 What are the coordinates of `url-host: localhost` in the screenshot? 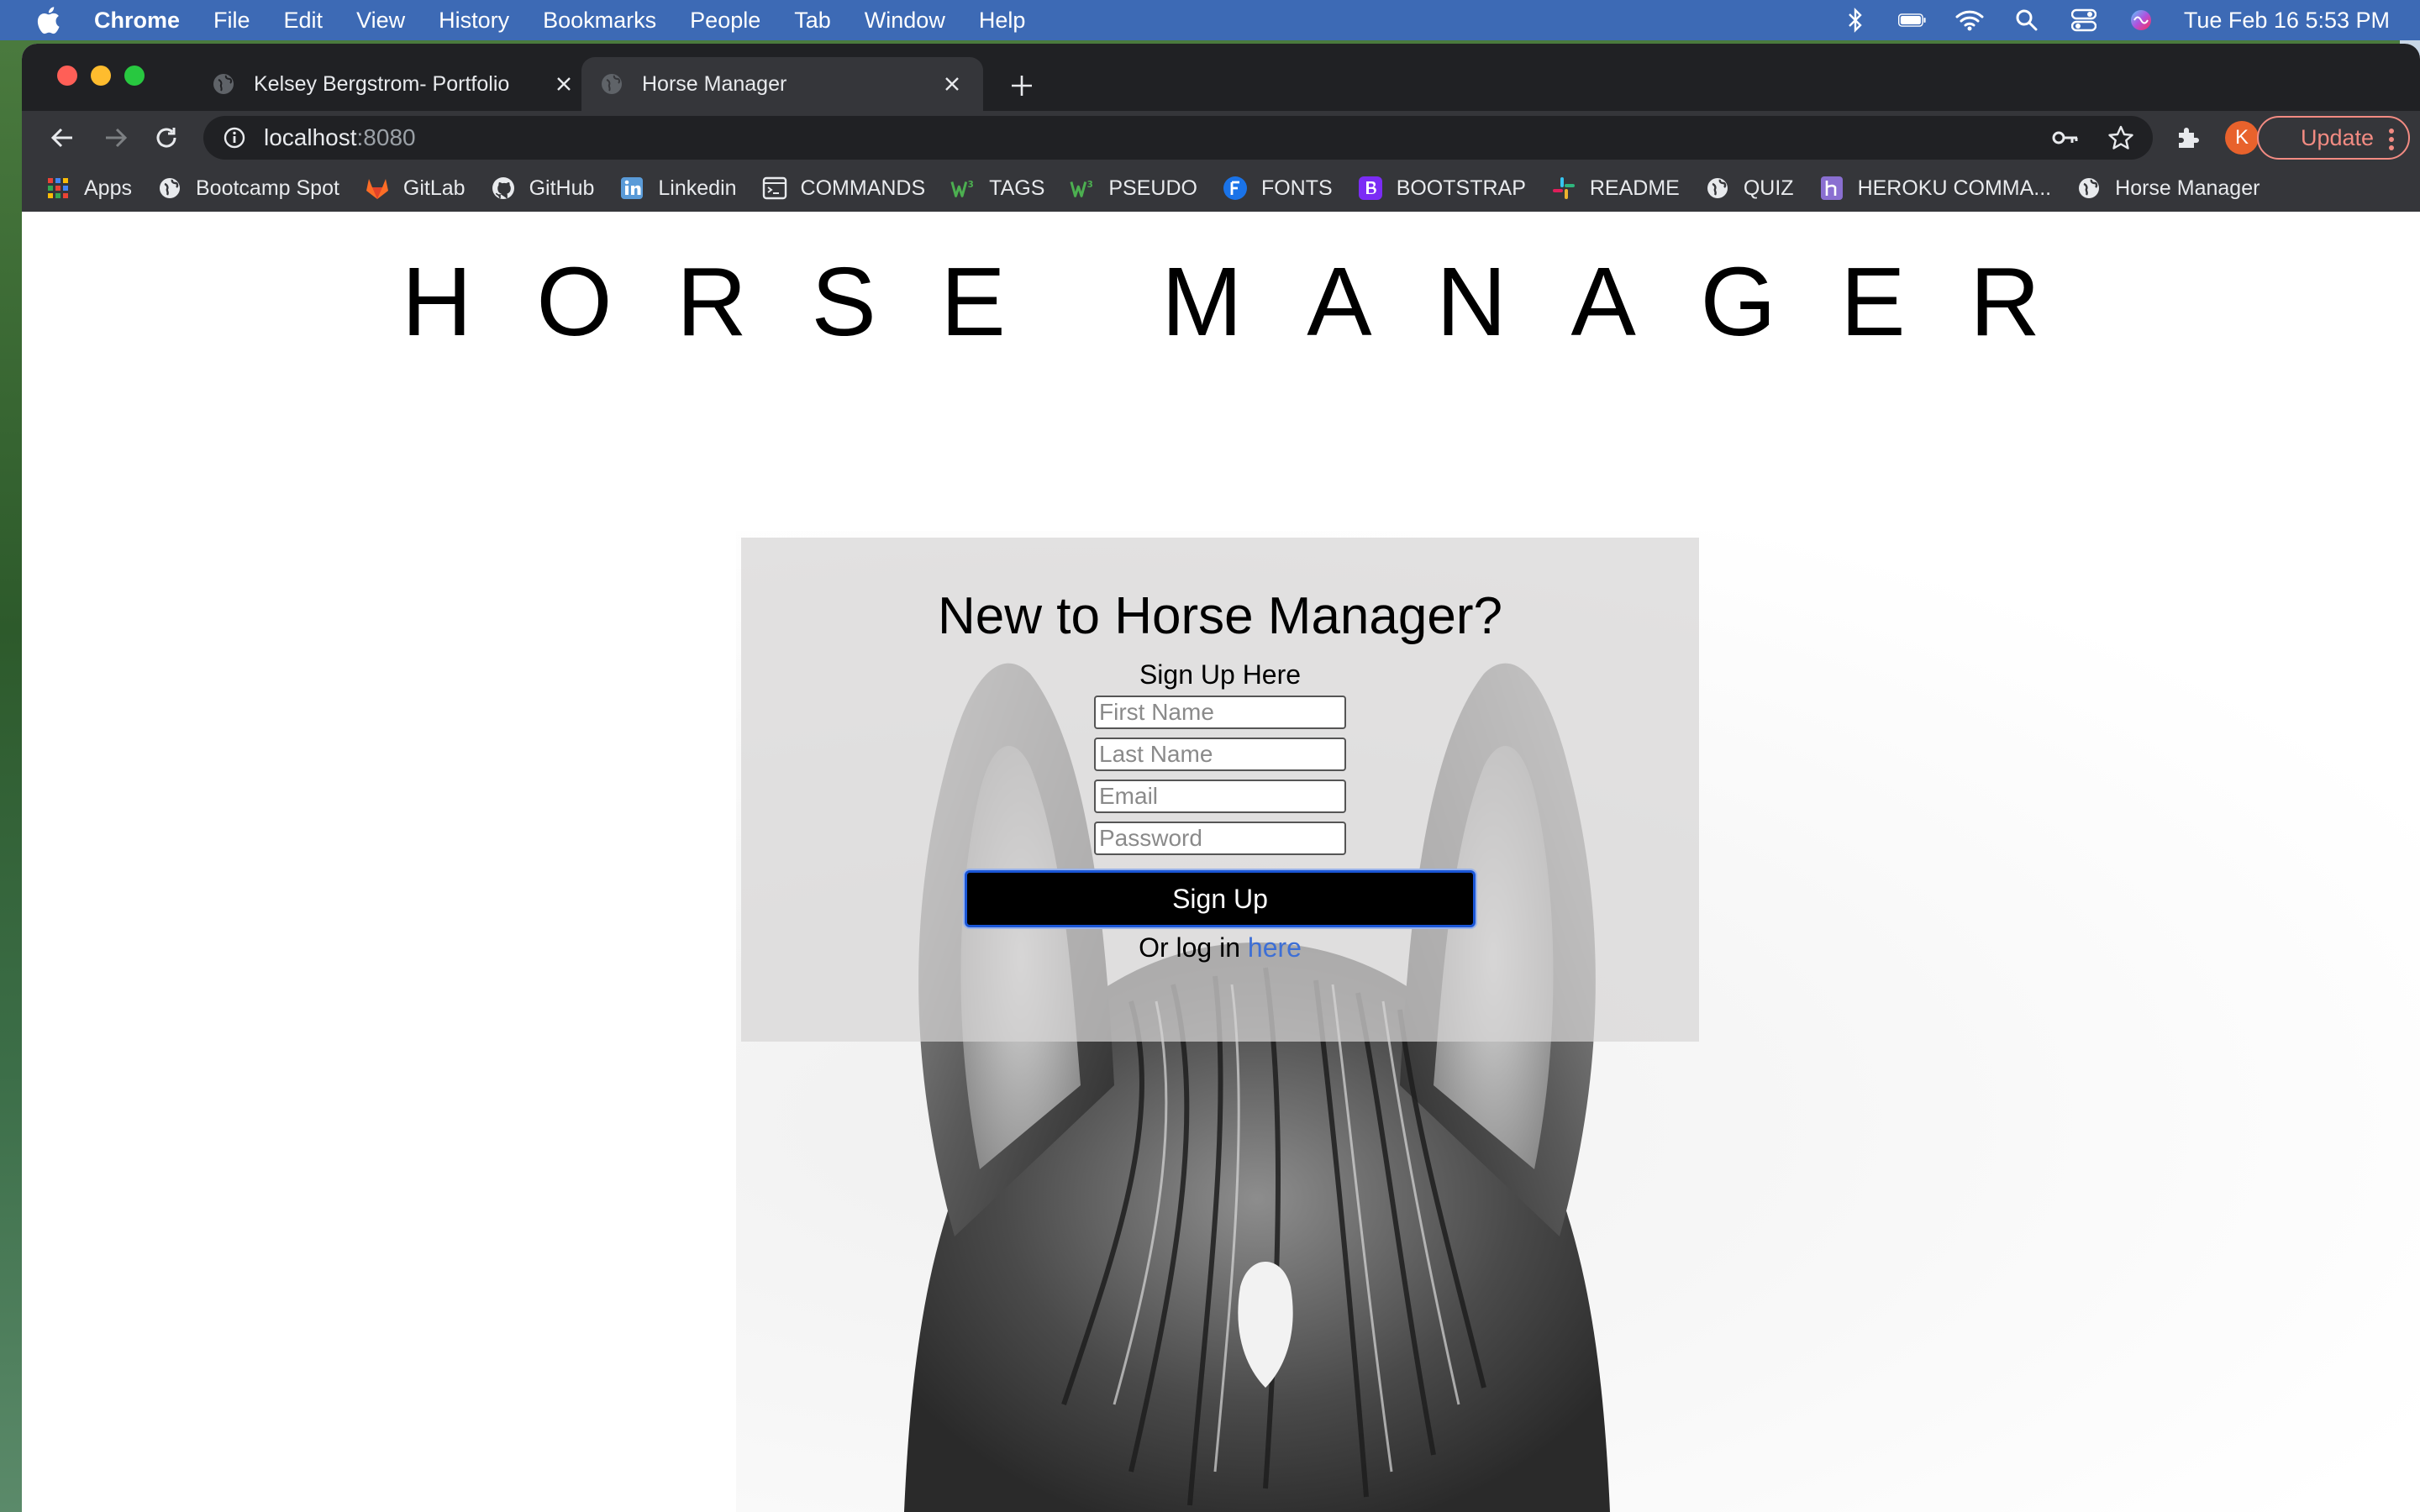 It's located at (310, 137).